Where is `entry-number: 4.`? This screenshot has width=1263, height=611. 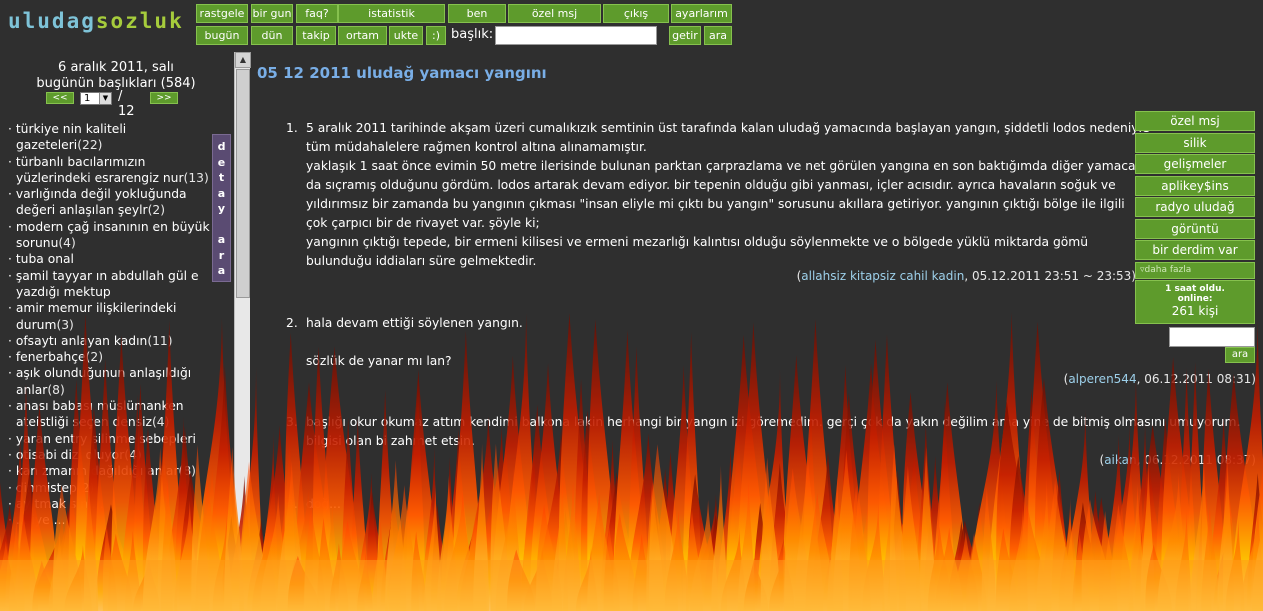 entry-number: 4. is located at coordinates (292, 504).